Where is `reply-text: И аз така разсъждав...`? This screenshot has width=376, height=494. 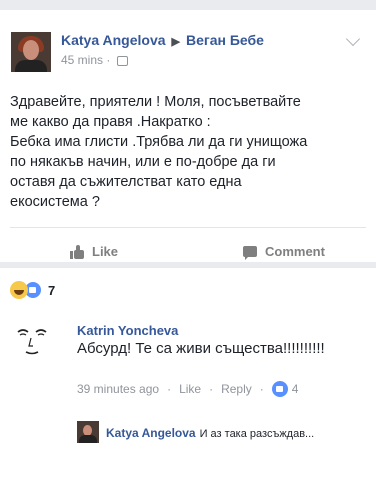 reply-text: И аз така разсъждав... is located at coordinates (257, 434).